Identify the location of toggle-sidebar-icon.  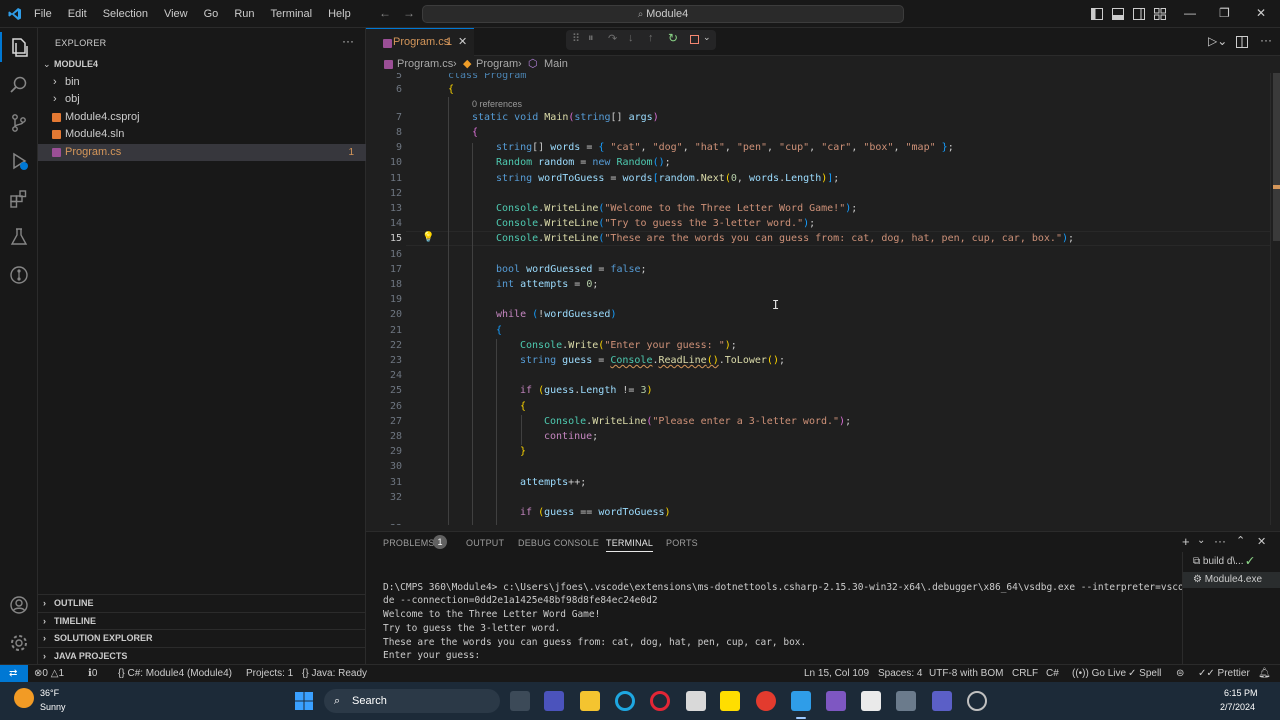
(1097, 14).